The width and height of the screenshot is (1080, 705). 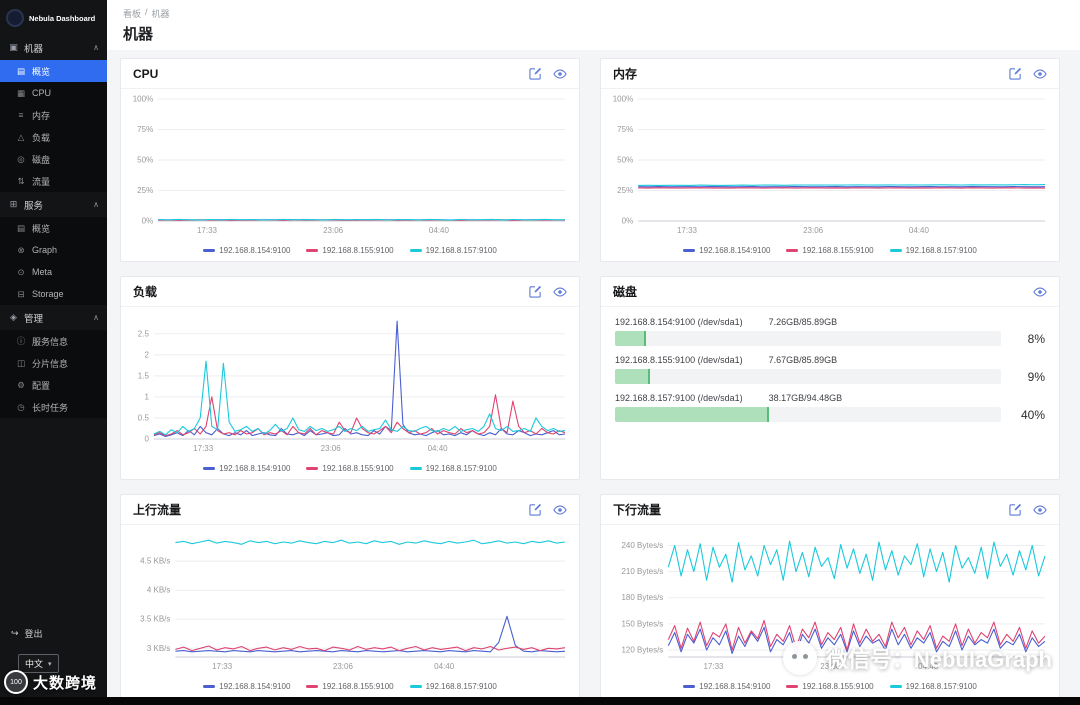 What do you see at coordinates (642, 650) in the screenshot?
I see `svg-text: 120 Bytes/s` at bounding box center [642, 650].